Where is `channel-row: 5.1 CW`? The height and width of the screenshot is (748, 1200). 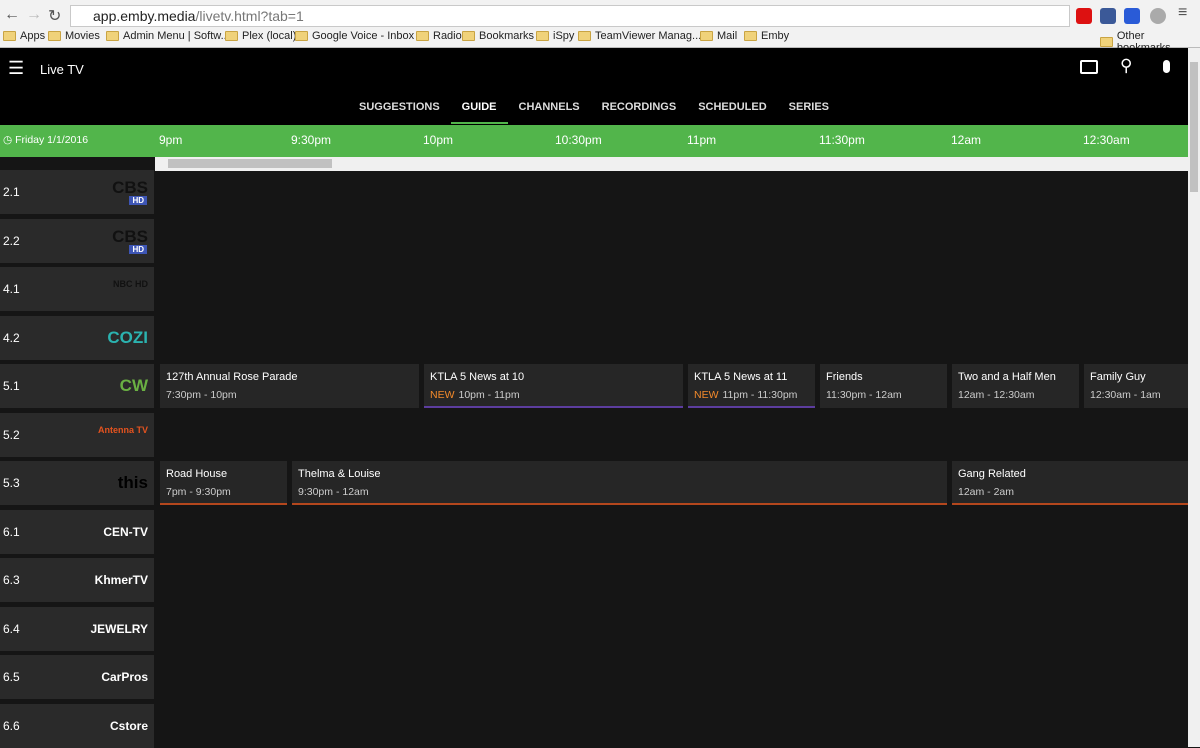
channel-row: 5.1 CW is located at coordinates (77, 386).